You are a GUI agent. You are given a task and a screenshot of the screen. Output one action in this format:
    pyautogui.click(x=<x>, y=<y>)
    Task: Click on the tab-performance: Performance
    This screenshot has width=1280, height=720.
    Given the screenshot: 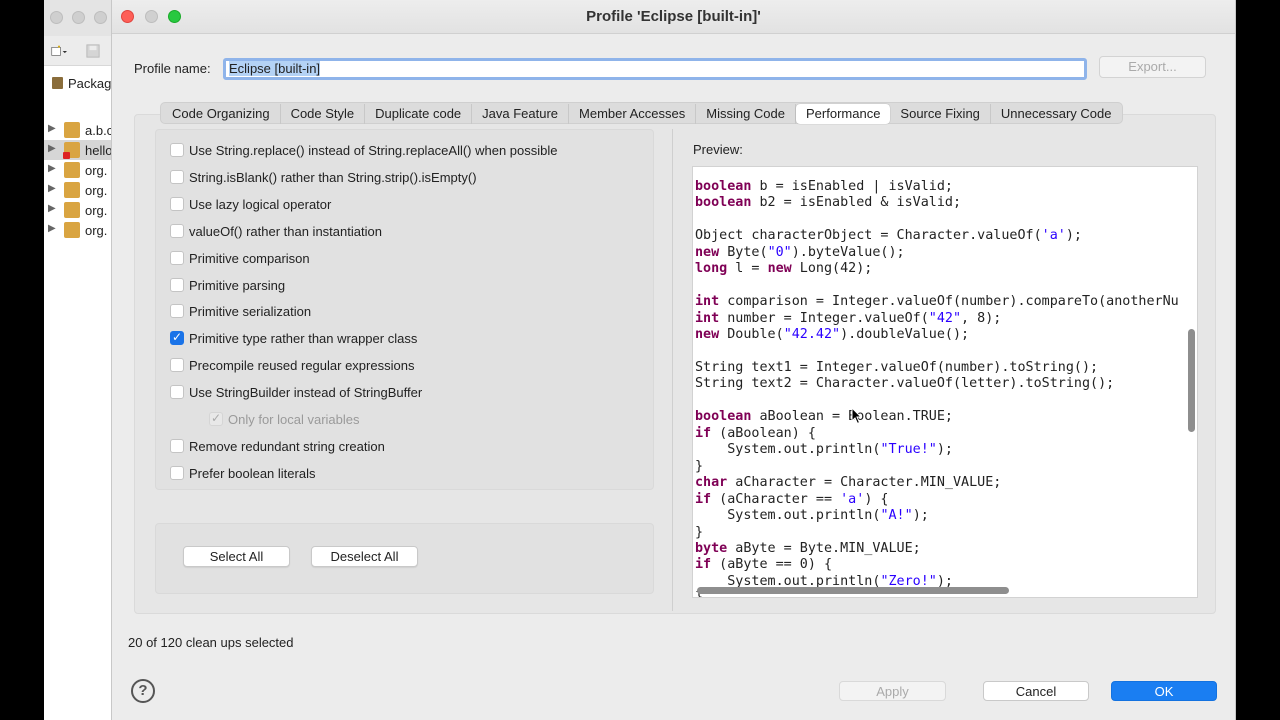 What is the action you would take?
    pyautogui.click(x=843, y=114)
    